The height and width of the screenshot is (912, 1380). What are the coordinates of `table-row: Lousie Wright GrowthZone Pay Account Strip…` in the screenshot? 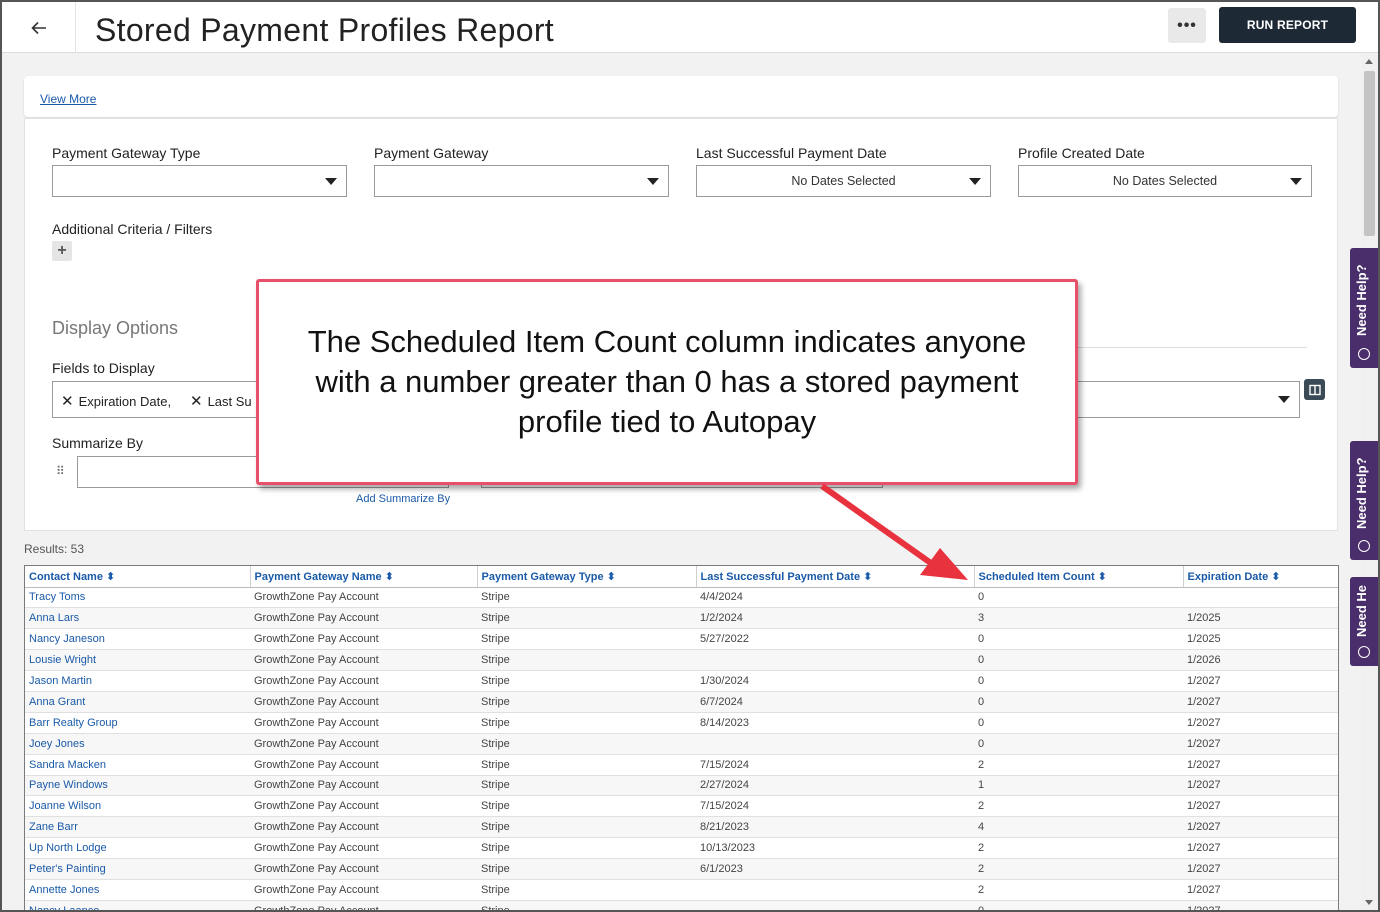 It's located at (681, 660).